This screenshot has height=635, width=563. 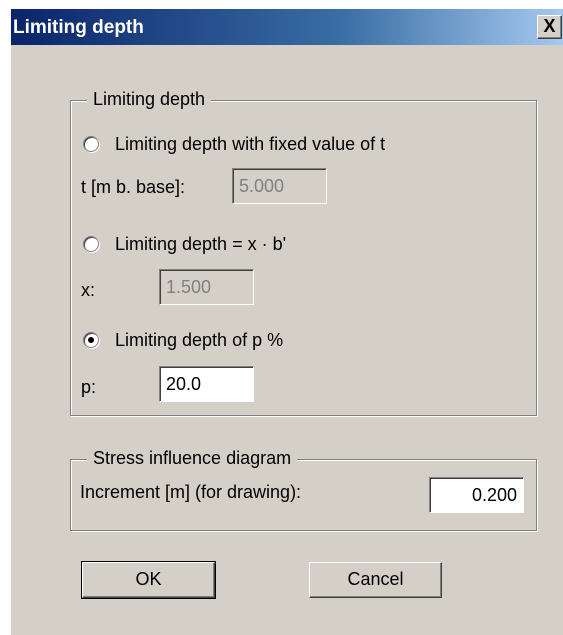 I want to click on radio-p-percent-label: Limiting depth of p %, so click(x=199, y=339).